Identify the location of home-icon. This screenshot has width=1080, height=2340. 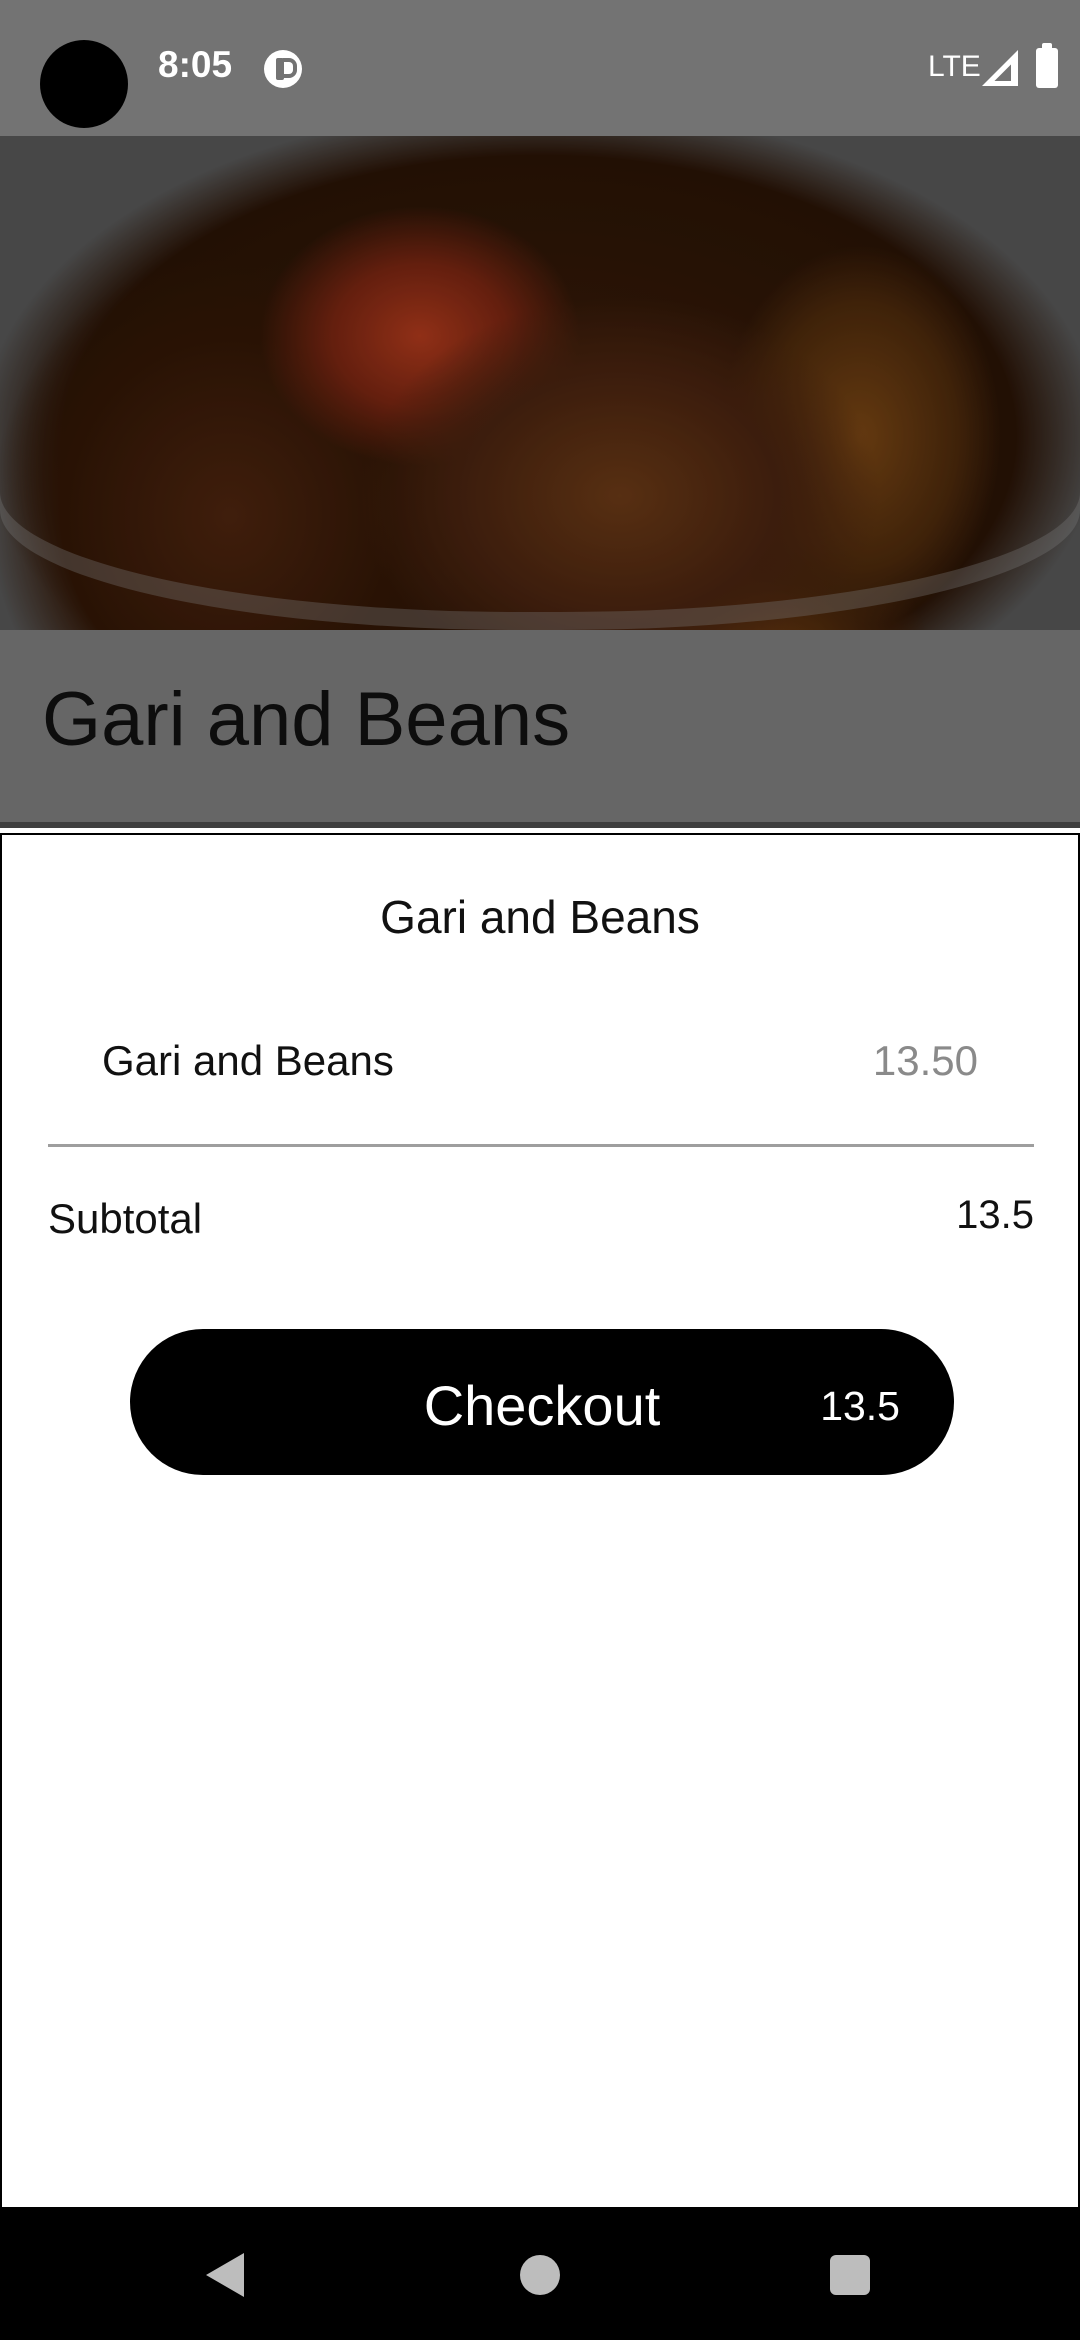
(540, 2275).